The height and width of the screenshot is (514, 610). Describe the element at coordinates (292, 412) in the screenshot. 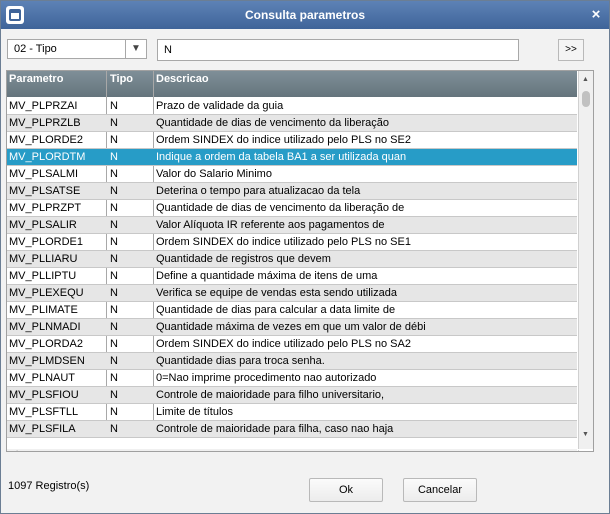

I see `table-row: MV_PLSFTLL N Limite de títulos` at that location.